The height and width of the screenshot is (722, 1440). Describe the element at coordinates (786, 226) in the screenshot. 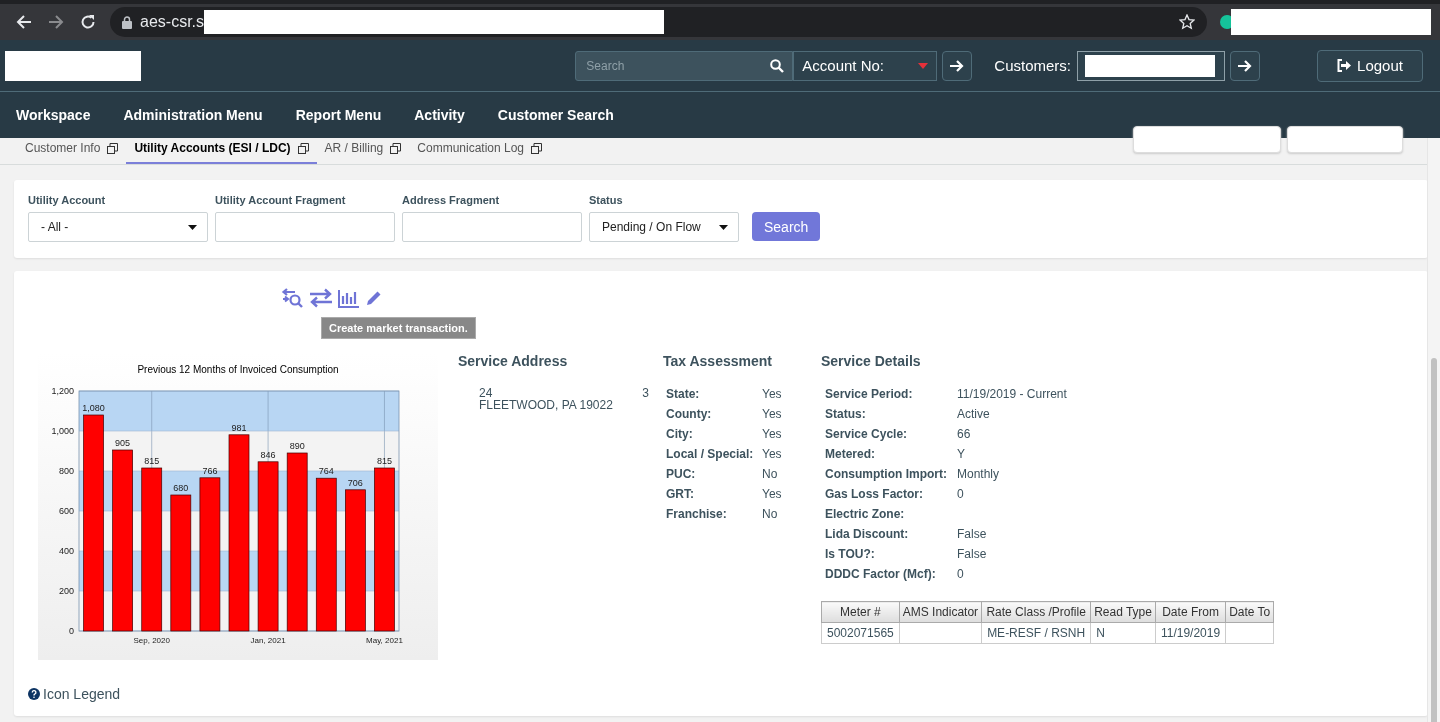

I see `search-button: Search` at that location.